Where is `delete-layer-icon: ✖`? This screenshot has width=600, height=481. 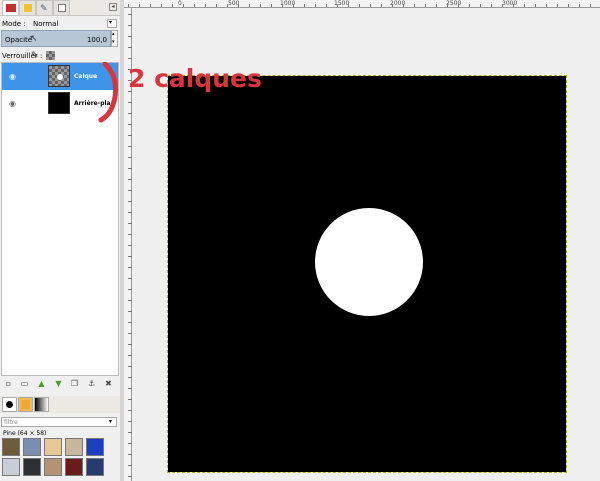 delete-layer-icon: ✖ is located at coordinates (108, 383).